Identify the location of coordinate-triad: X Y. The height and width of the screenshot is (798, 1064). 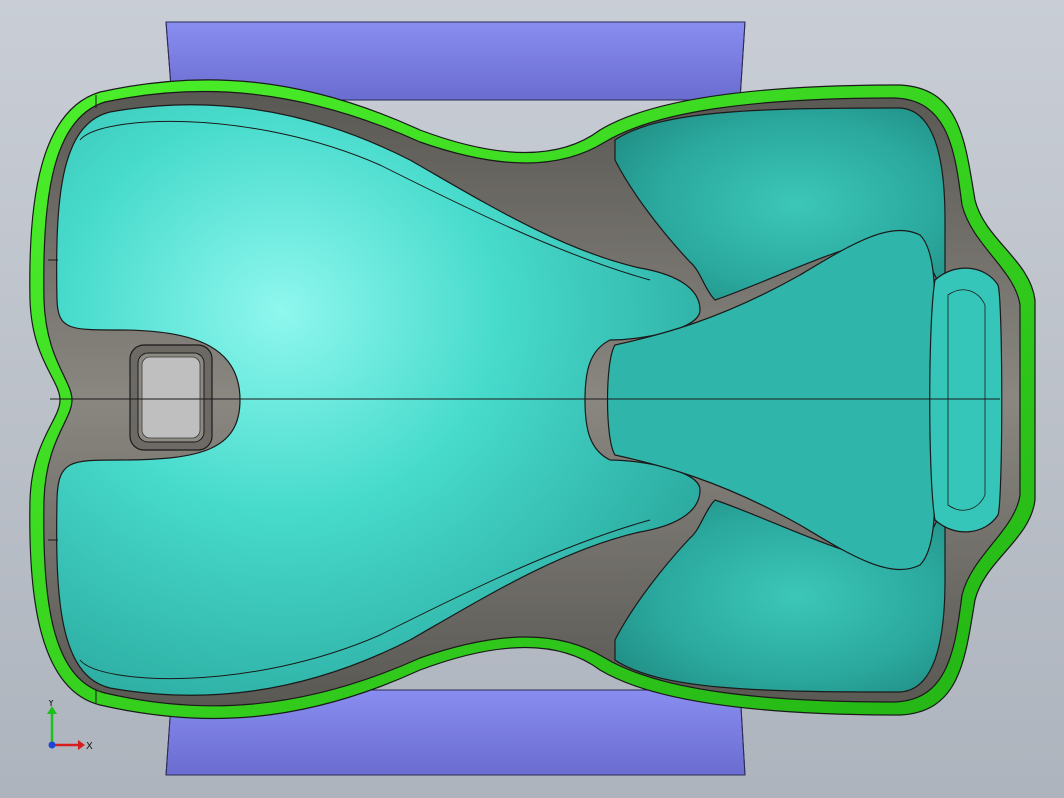
(70, 726).